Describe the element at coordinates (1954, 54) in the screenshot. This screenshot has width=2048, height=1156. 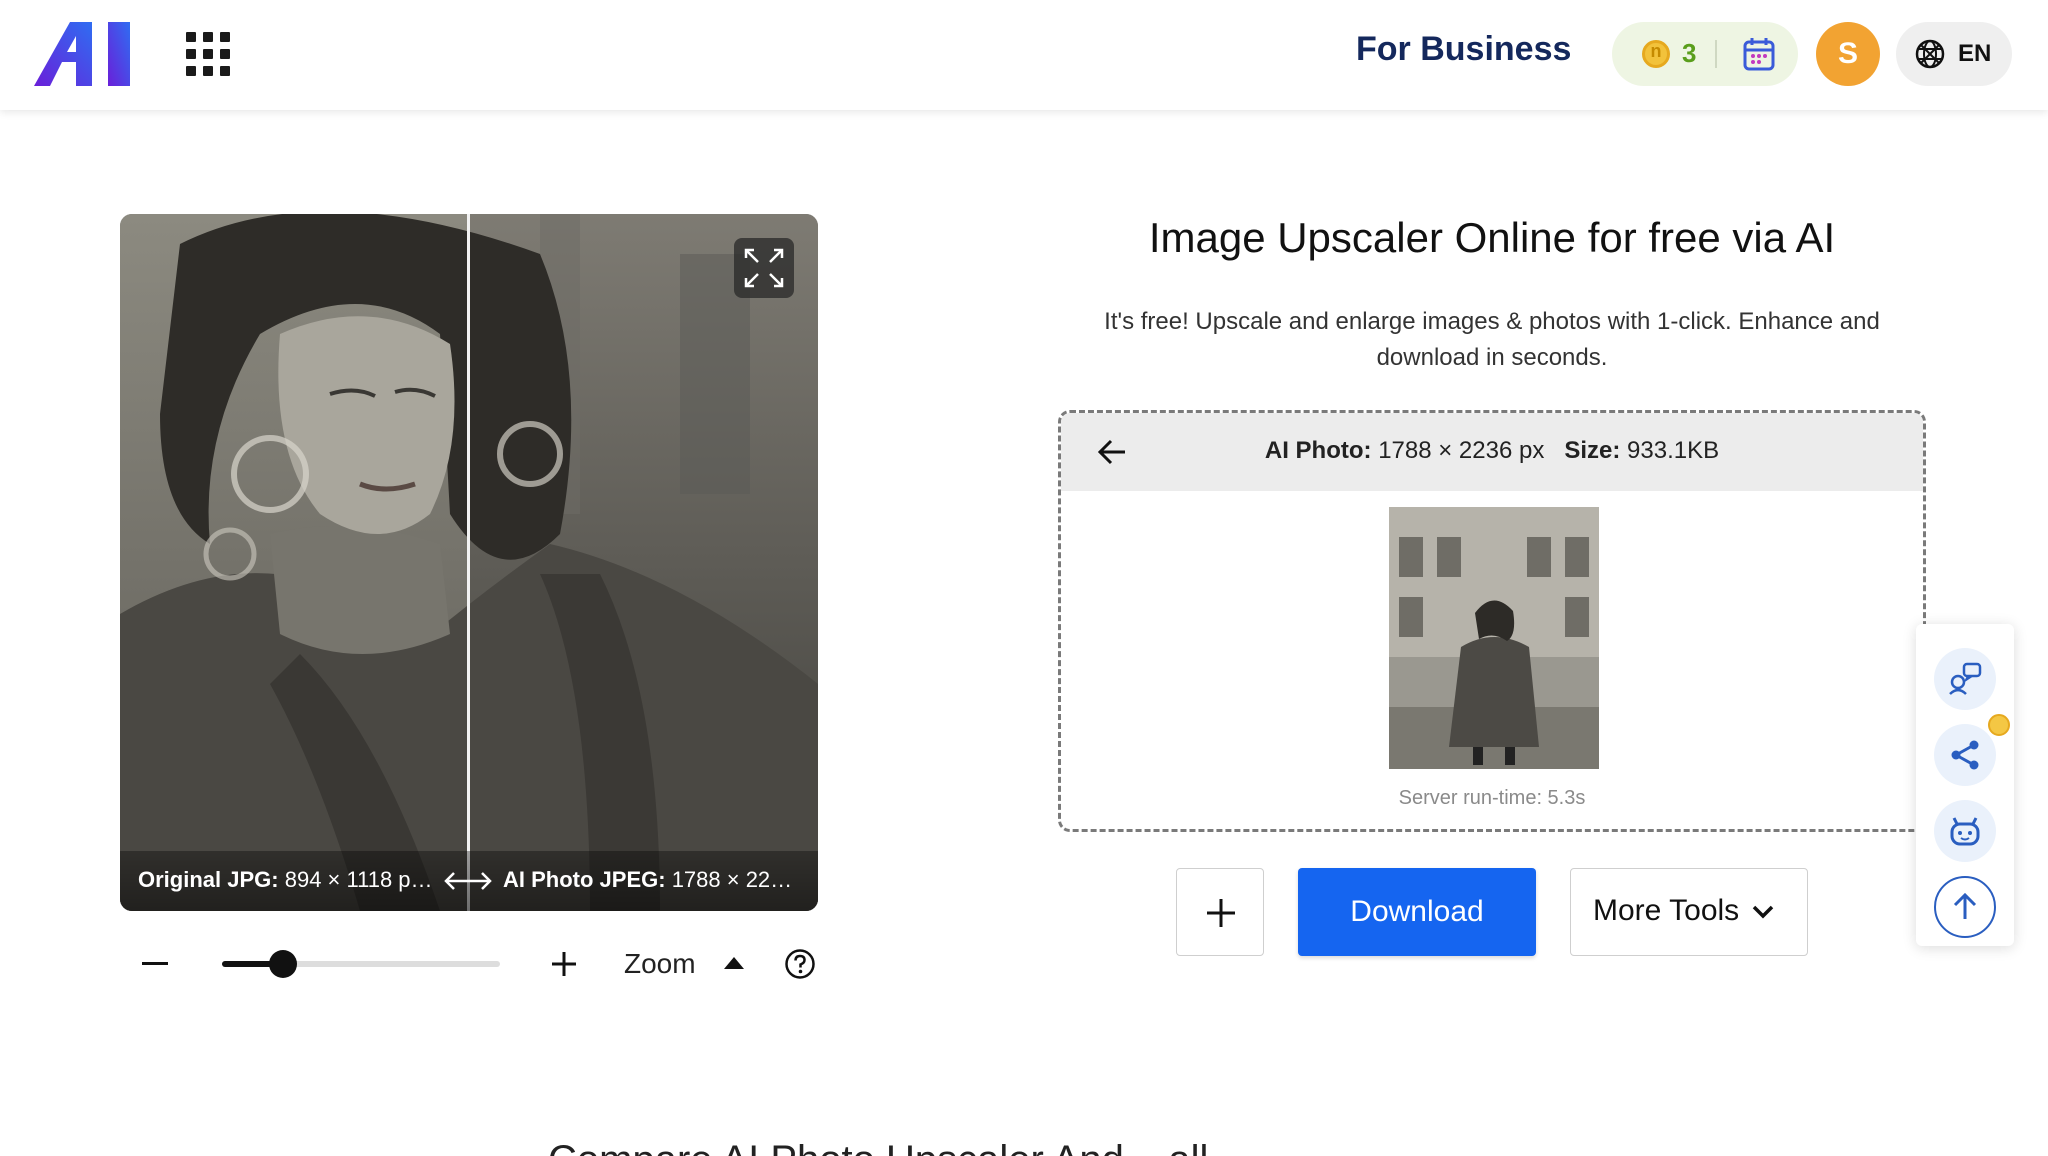
I see `language-selector: EN` at that location.